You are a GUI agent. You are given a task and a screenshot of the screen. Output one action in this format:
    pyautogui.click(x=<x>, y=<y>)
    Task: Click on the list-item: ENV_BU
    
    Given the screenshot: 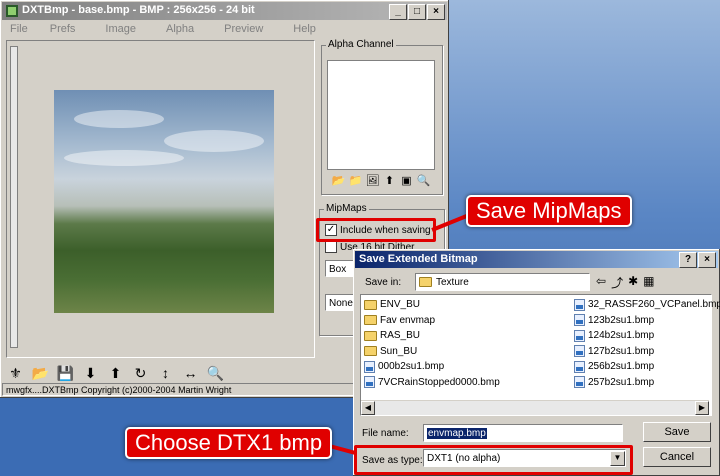 What is the action you would take?
    pyautogui.click(x=432, y=305)
    